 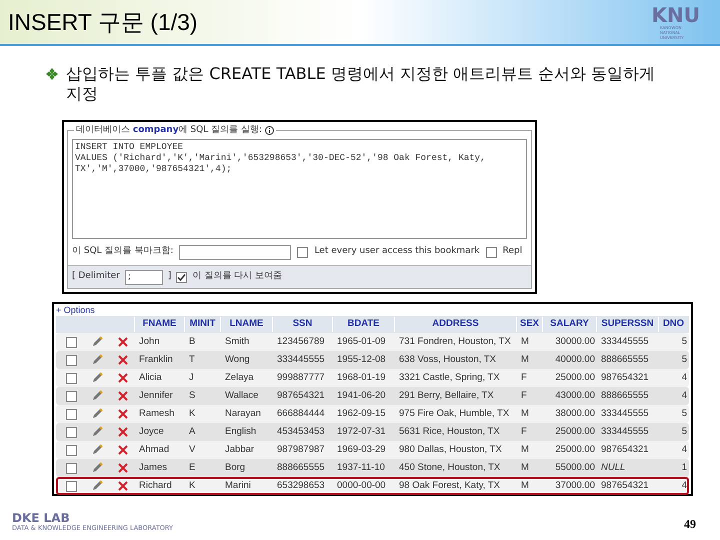 What do you see at coordinates (575, 467) in the screenshot?
I see `table-cell-text: 55000.00` at bounding box center [575, 467].